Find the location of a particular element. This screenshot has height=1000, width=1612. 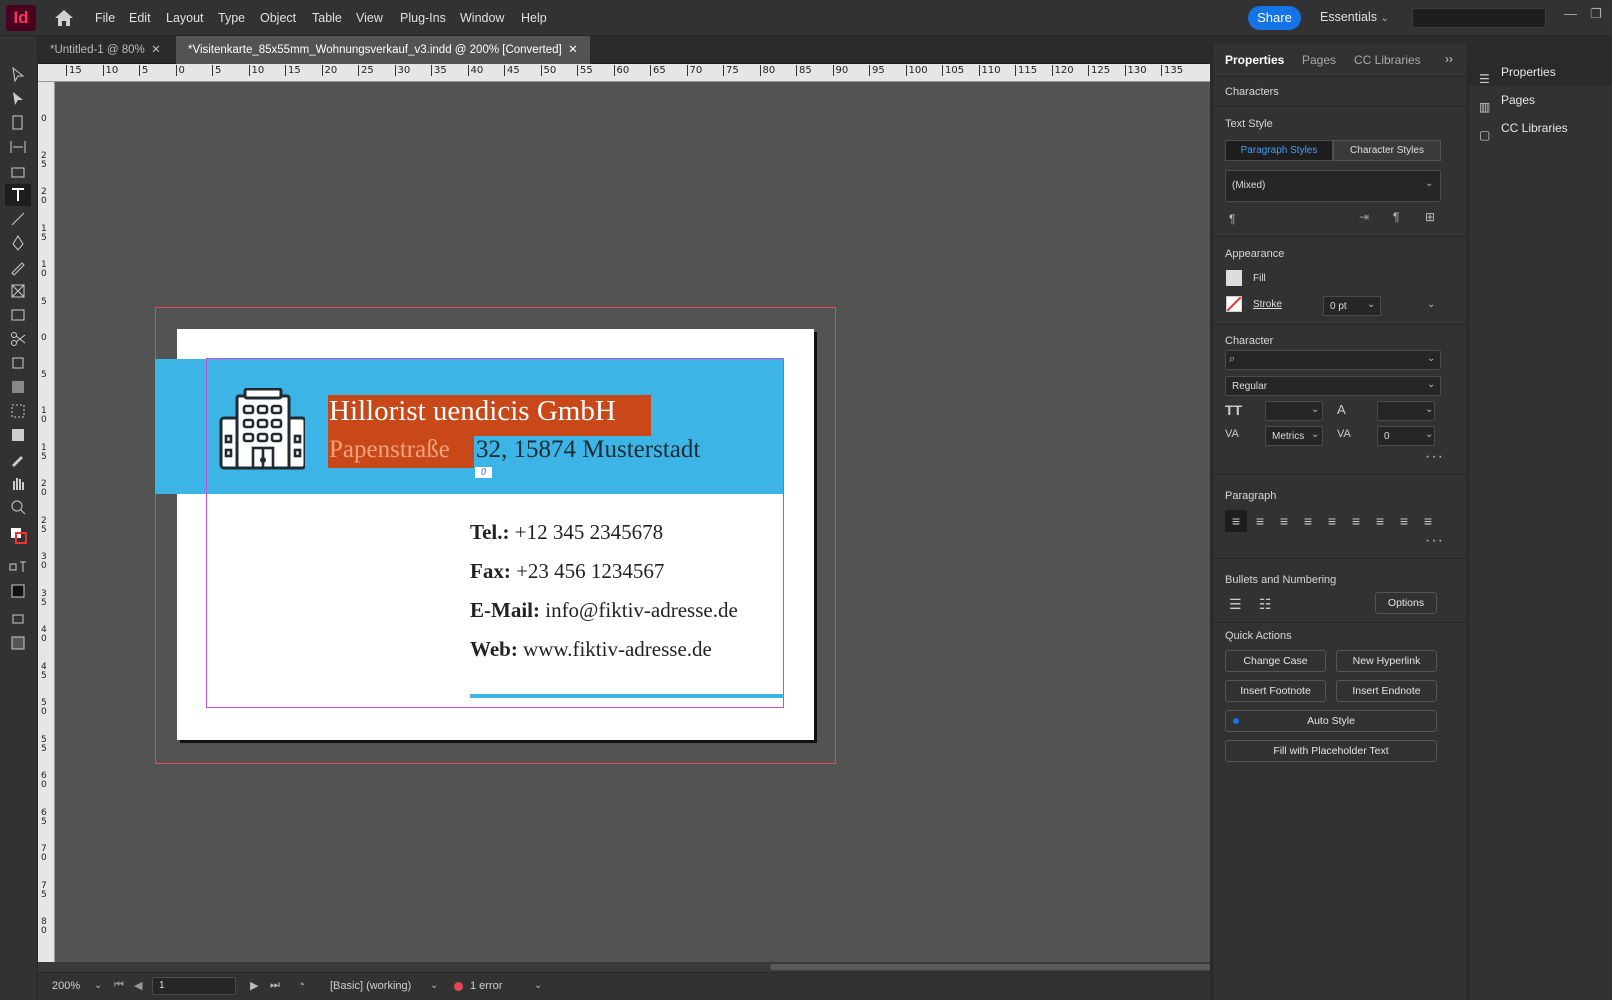

content-collector-icon is located at coordinates (18, 171).